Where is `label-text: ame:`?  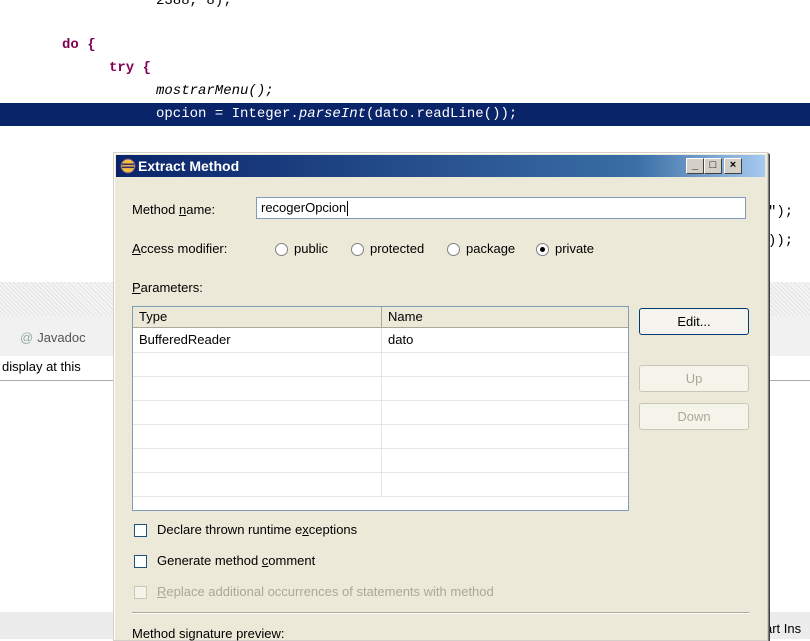 label-text: ame: is located at coordinates (201, 209).